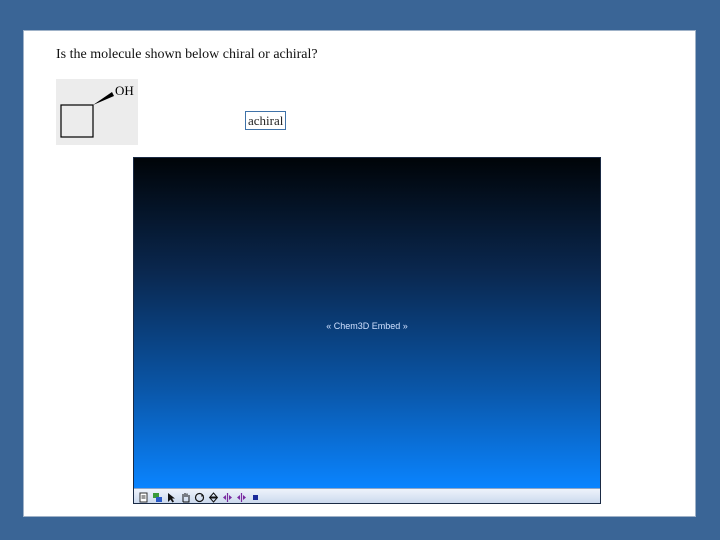 The width and height of the screenshot is (720, 540). Describe the element at coordinates (185, 497) in the screenshot. I see `hand-icon` at that location.